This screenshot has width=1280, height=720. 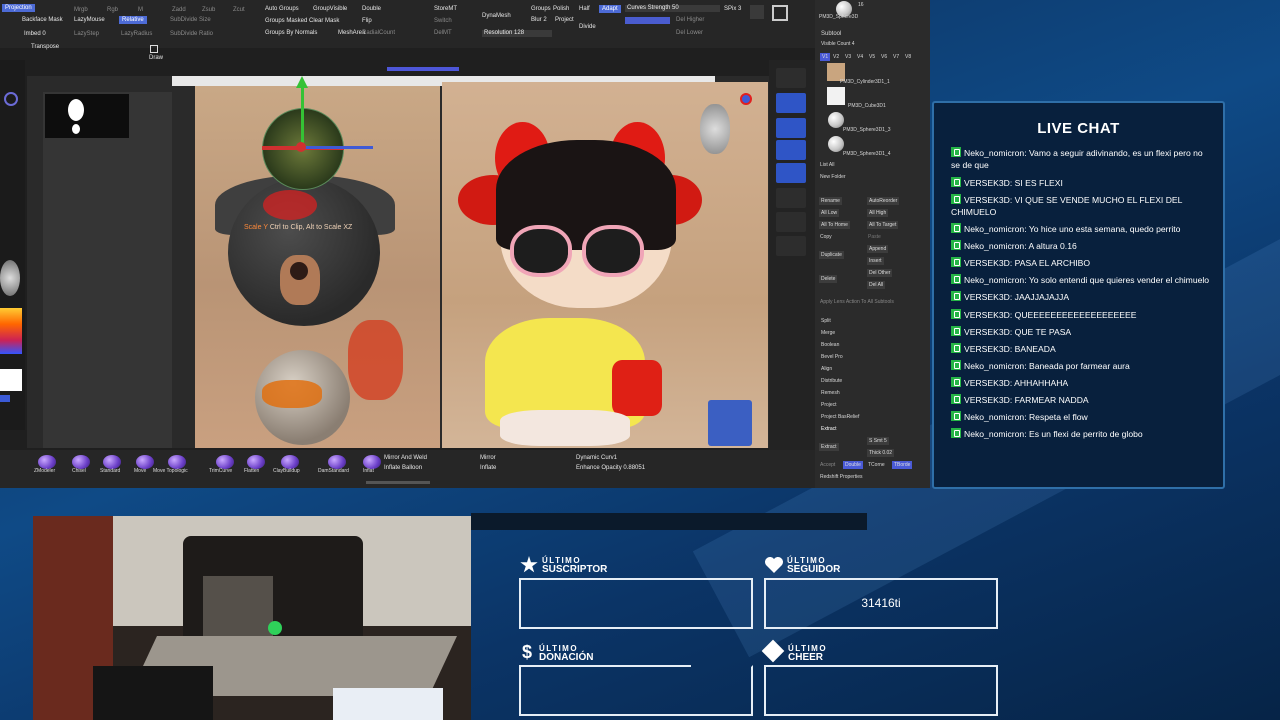 I want to click on toolbar-groups-by-normals: Groups By Normals, so click(x=291, y=33).